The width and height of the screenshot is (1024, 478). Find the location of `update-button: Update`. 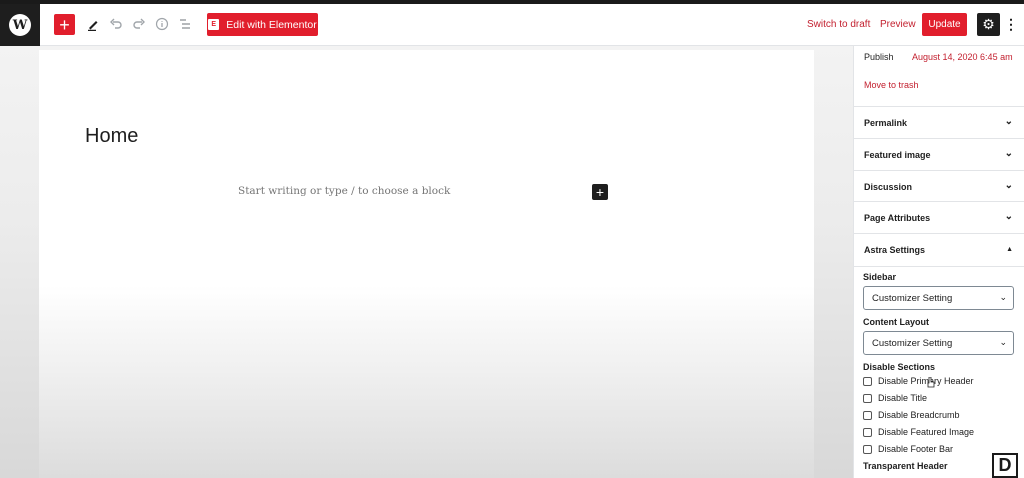

update-button: Update is located at coordinates (944, 24).